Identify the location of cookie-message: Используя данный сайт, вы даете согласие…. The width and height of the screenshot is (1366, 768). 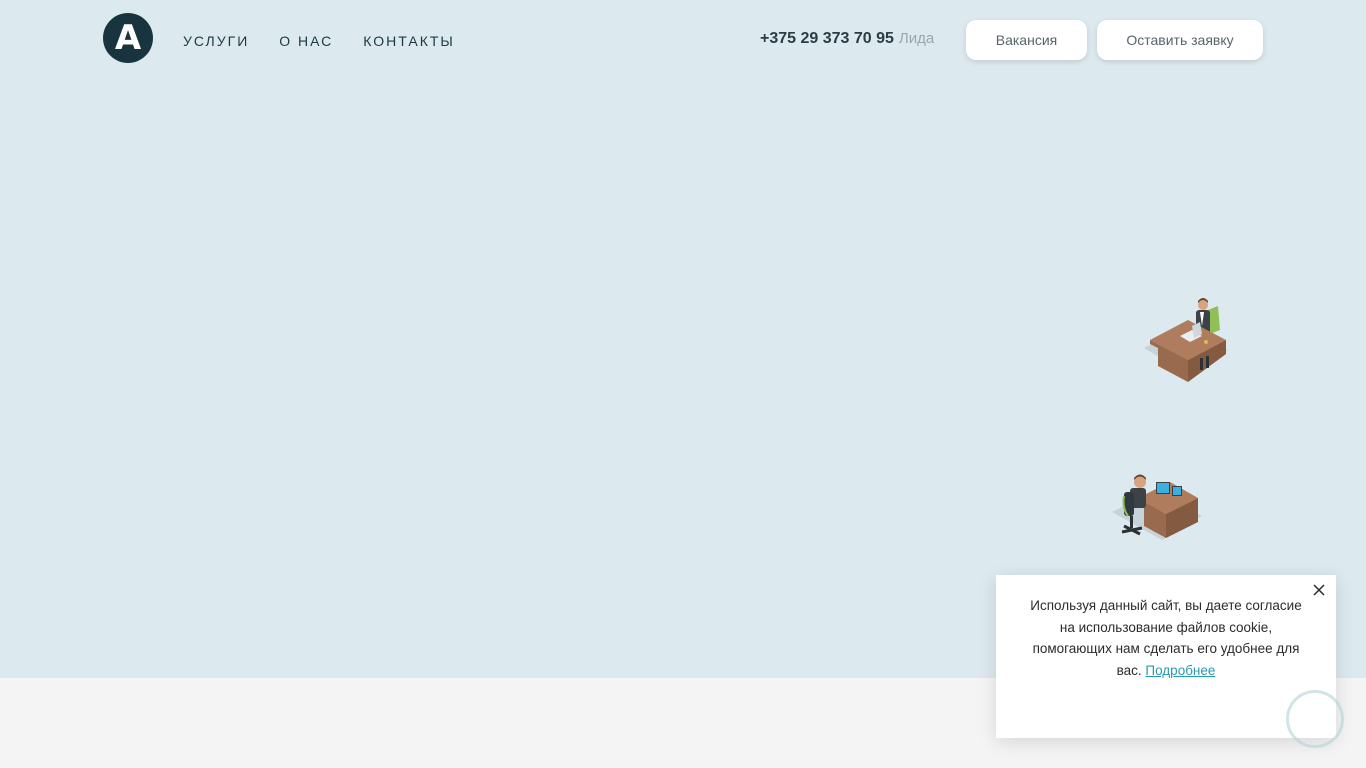
(1166, 638).